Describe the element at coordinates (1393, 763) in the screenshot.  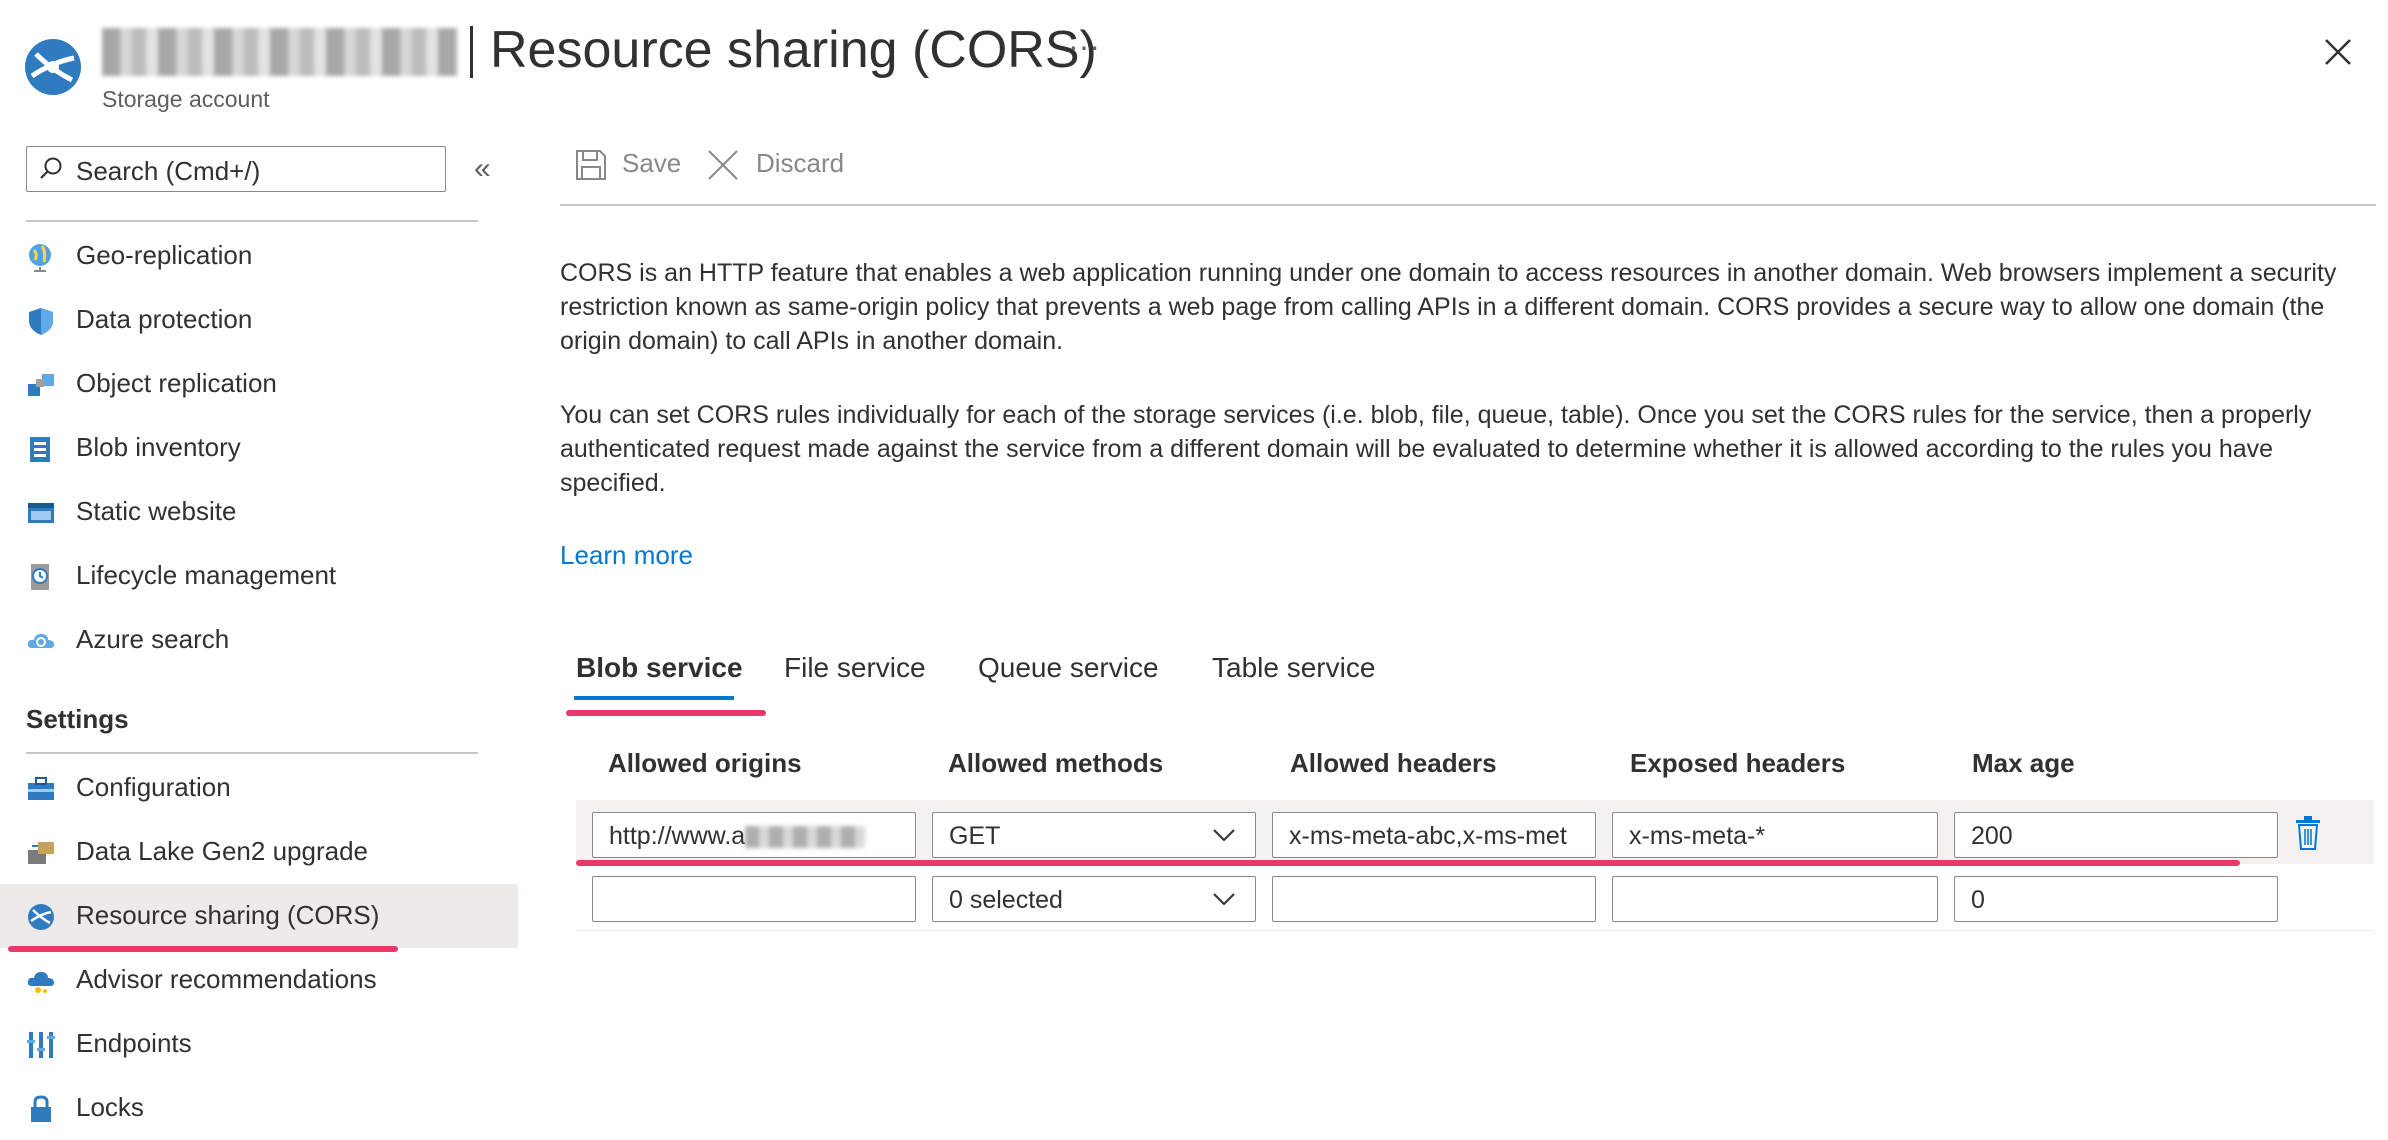
I see `column-header-allowed-headers: Allowed headers` at that location.